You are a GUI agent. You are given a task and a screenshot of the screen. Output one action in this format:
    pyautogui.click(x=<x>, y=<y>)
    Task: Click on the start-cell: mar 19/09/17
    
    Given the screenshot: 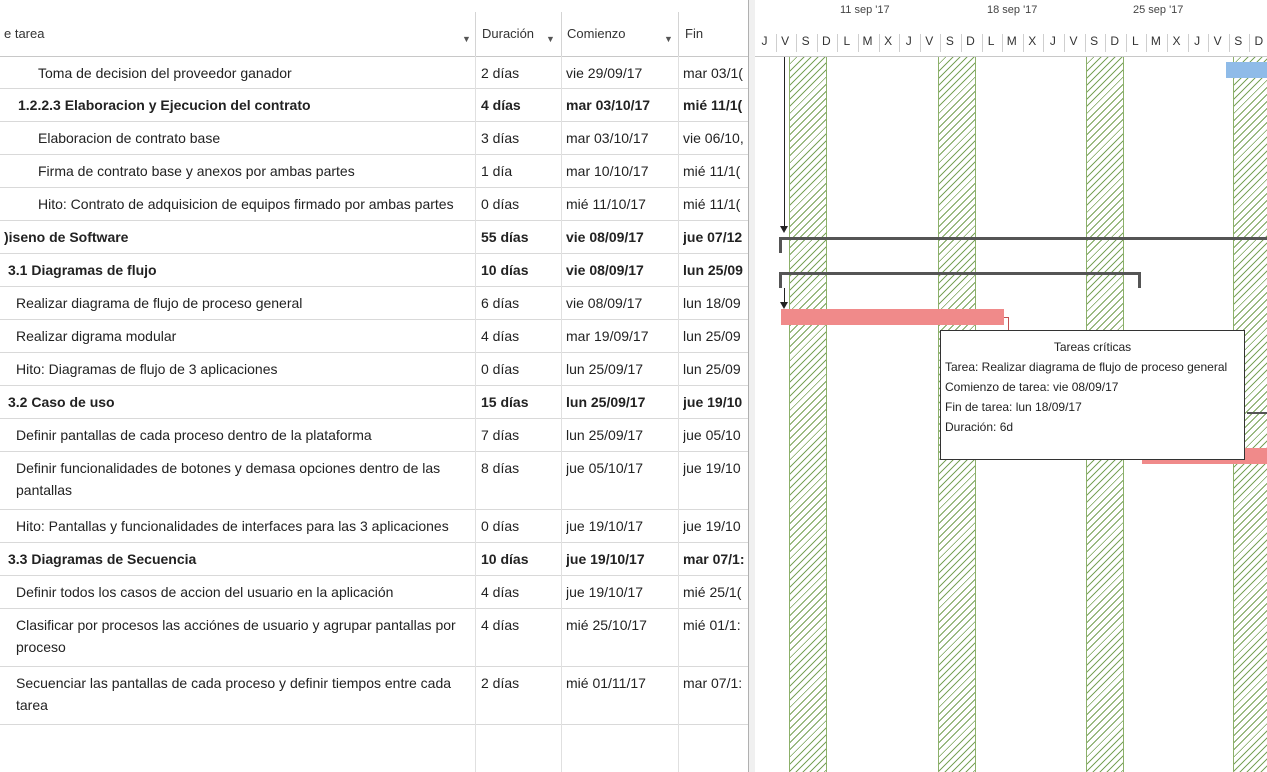 What is the action you would take?
    pyautogui.click(x=619, y=333)
    